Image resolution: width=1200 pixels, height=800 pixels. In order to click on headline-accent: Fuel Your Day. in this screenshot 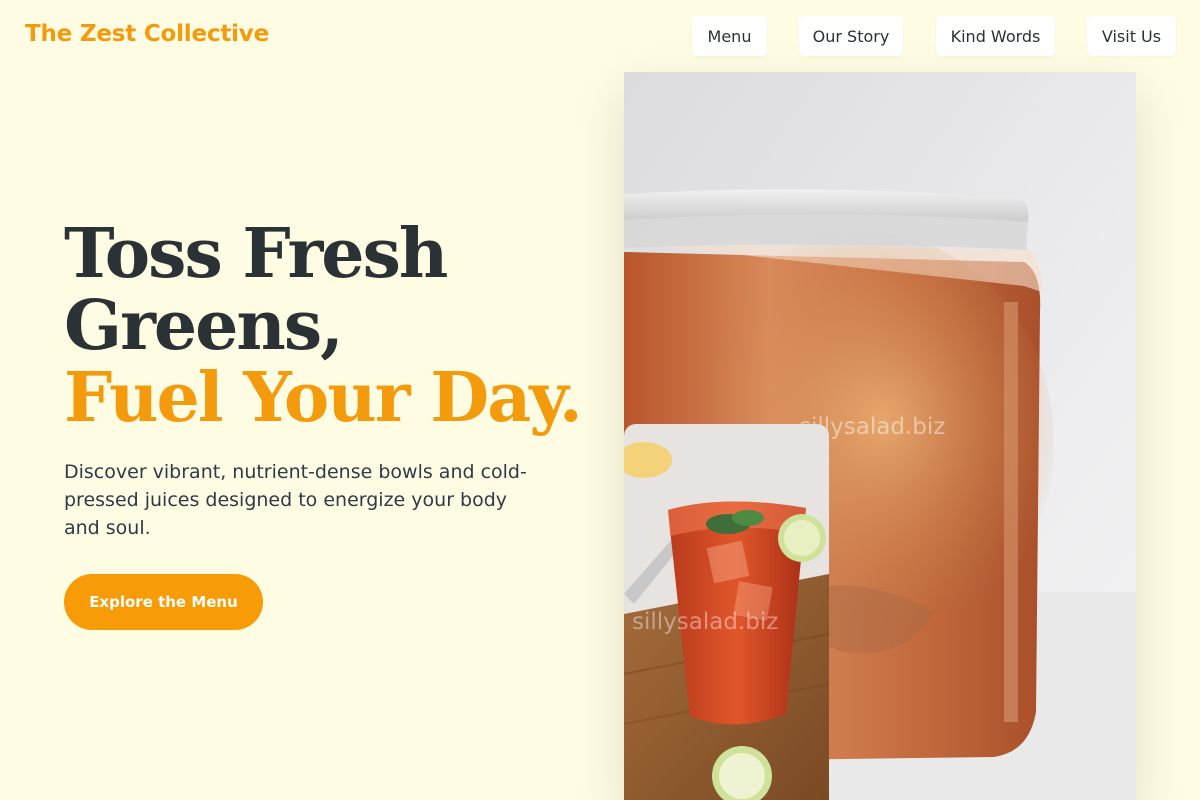, I will do `click(323, 398)`.